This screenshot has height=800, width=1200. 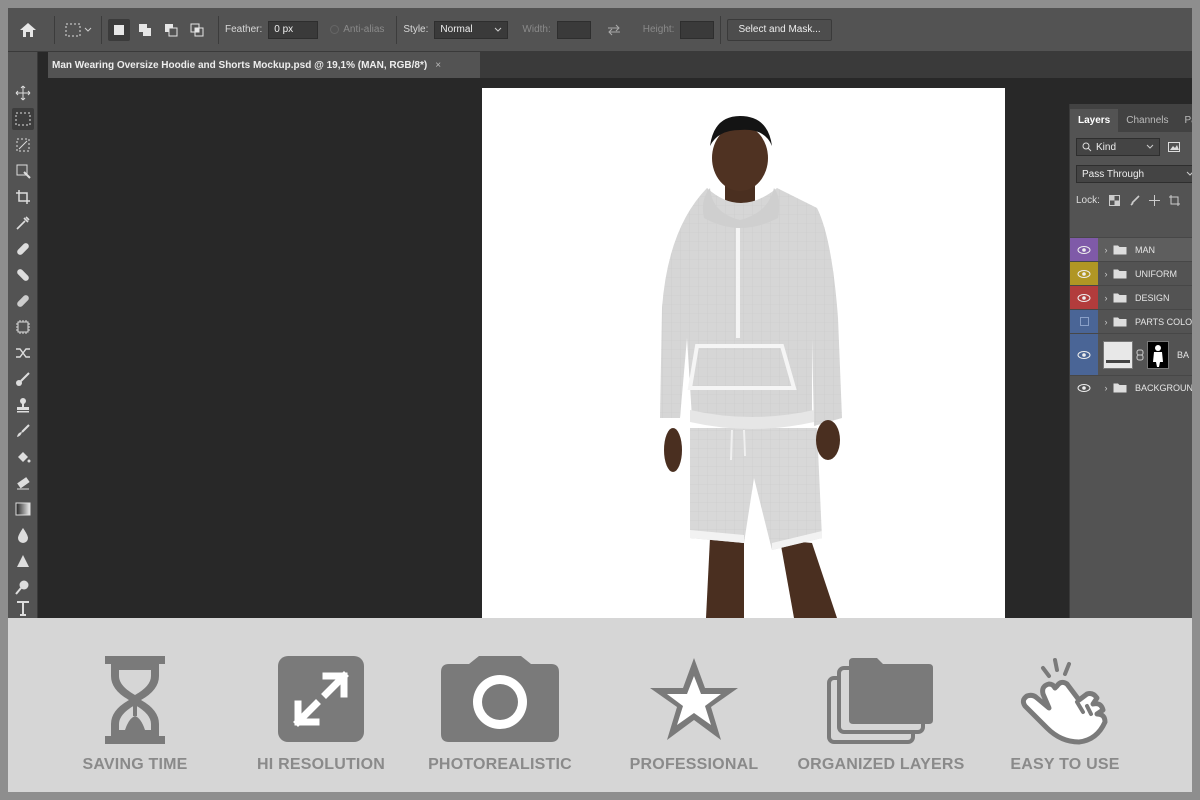 I want to click on search-icon, so click(x=1087, y=147).